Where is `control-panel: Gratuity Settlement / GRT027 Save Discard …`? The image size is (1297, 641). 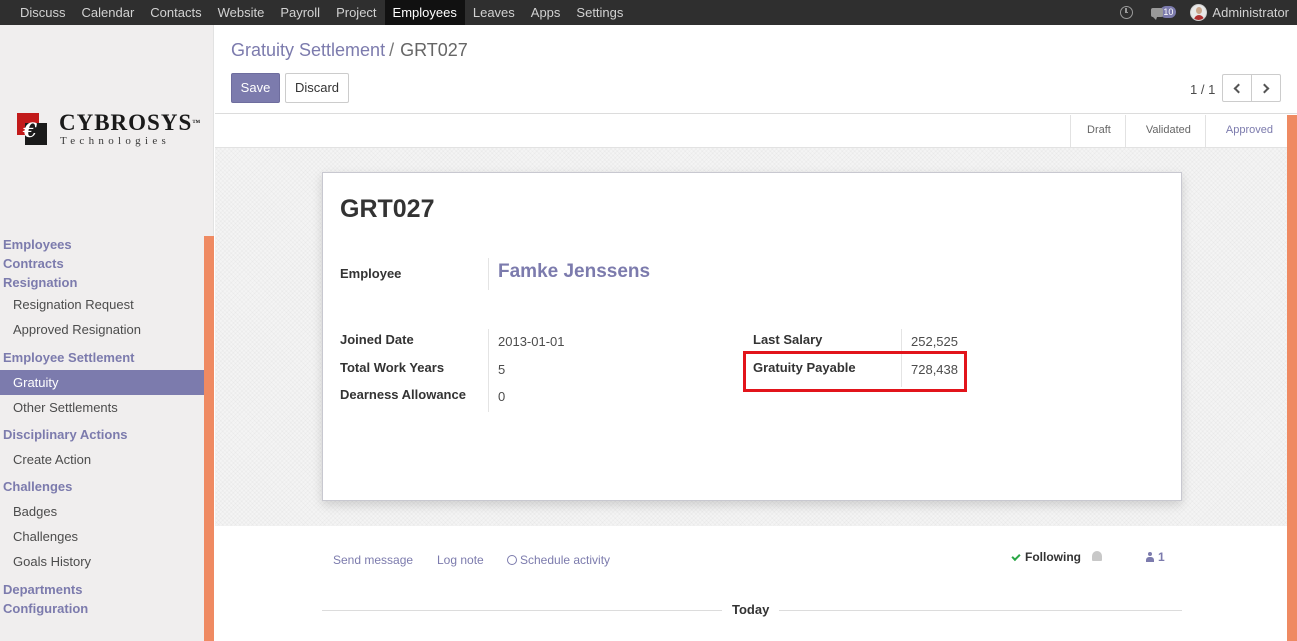 control-panel: Gratuity Settlement / GRT027 Save Discard … is located at coordinates (756, 69).